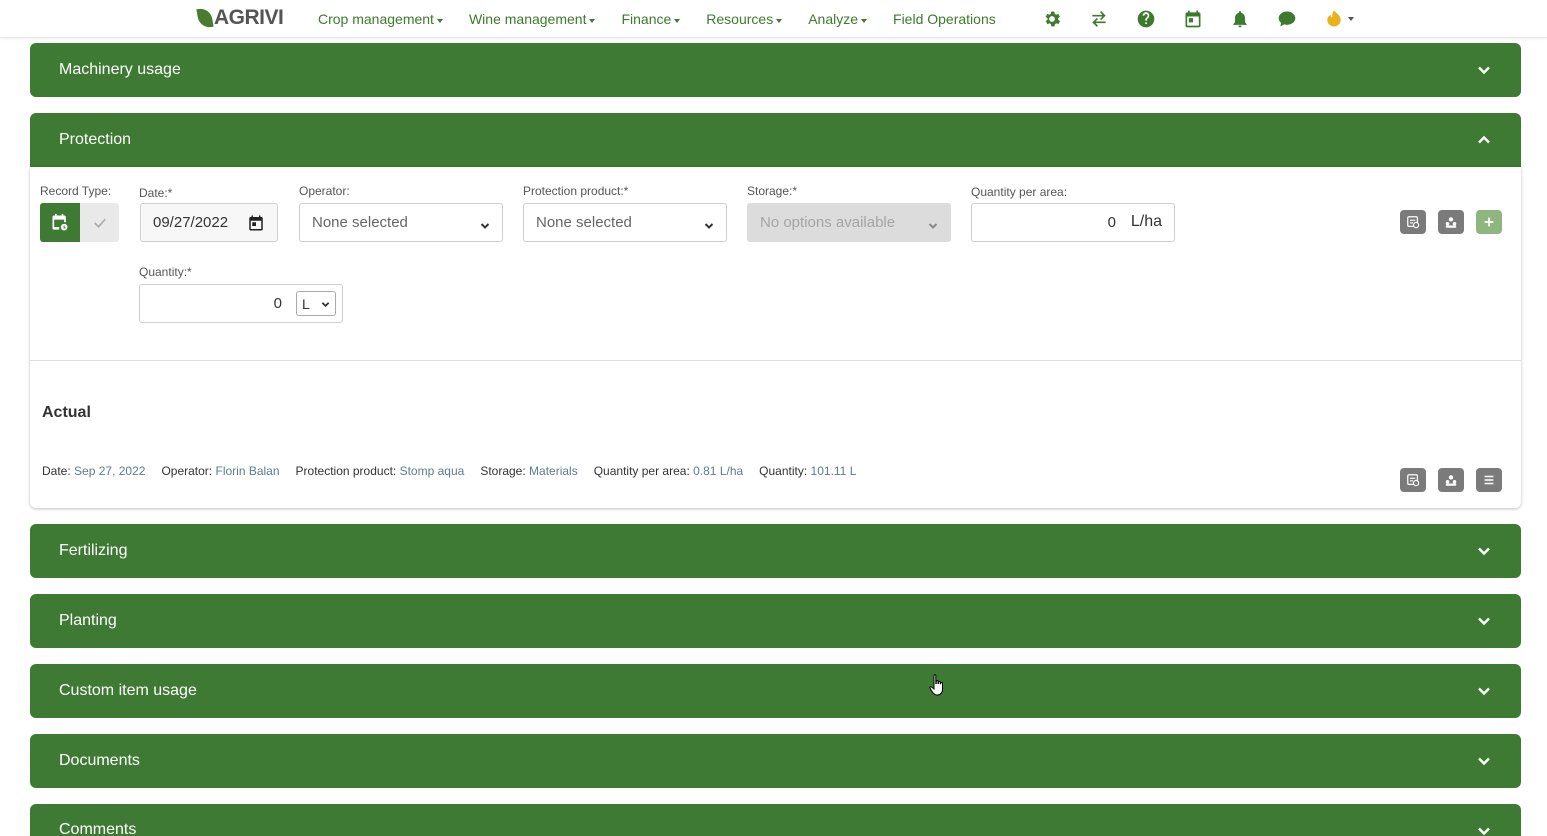  I want to click on quantity-per-area-label: Quantity per area:, so click(1019, 192).